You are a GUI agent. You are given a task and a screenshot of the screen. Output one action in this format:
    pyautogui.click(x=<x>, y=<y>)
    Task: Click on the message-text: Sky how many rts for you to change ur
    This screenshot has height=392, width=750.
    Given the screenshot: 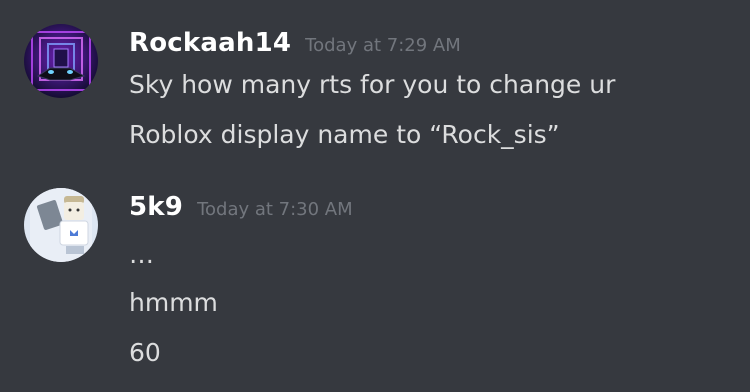 What is the action you would take?
    pyautogui.click(x=372, y=84)
    